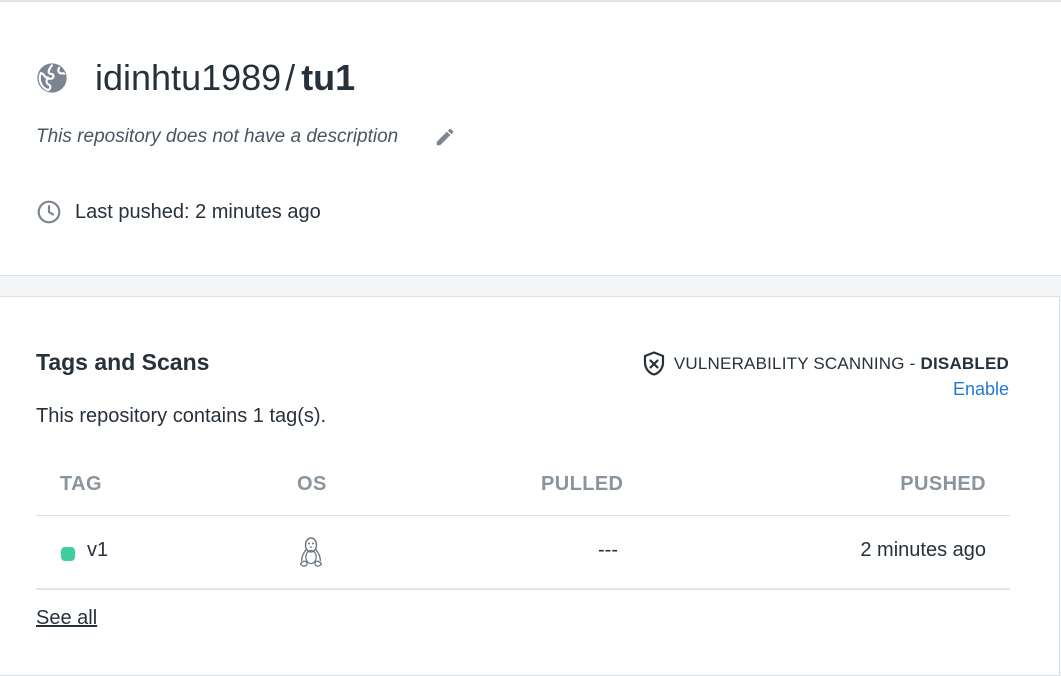  Describe the element at coordinates (123, 362) in the screenshot. I see `tags-section-title: Tags and Scans` at that location.